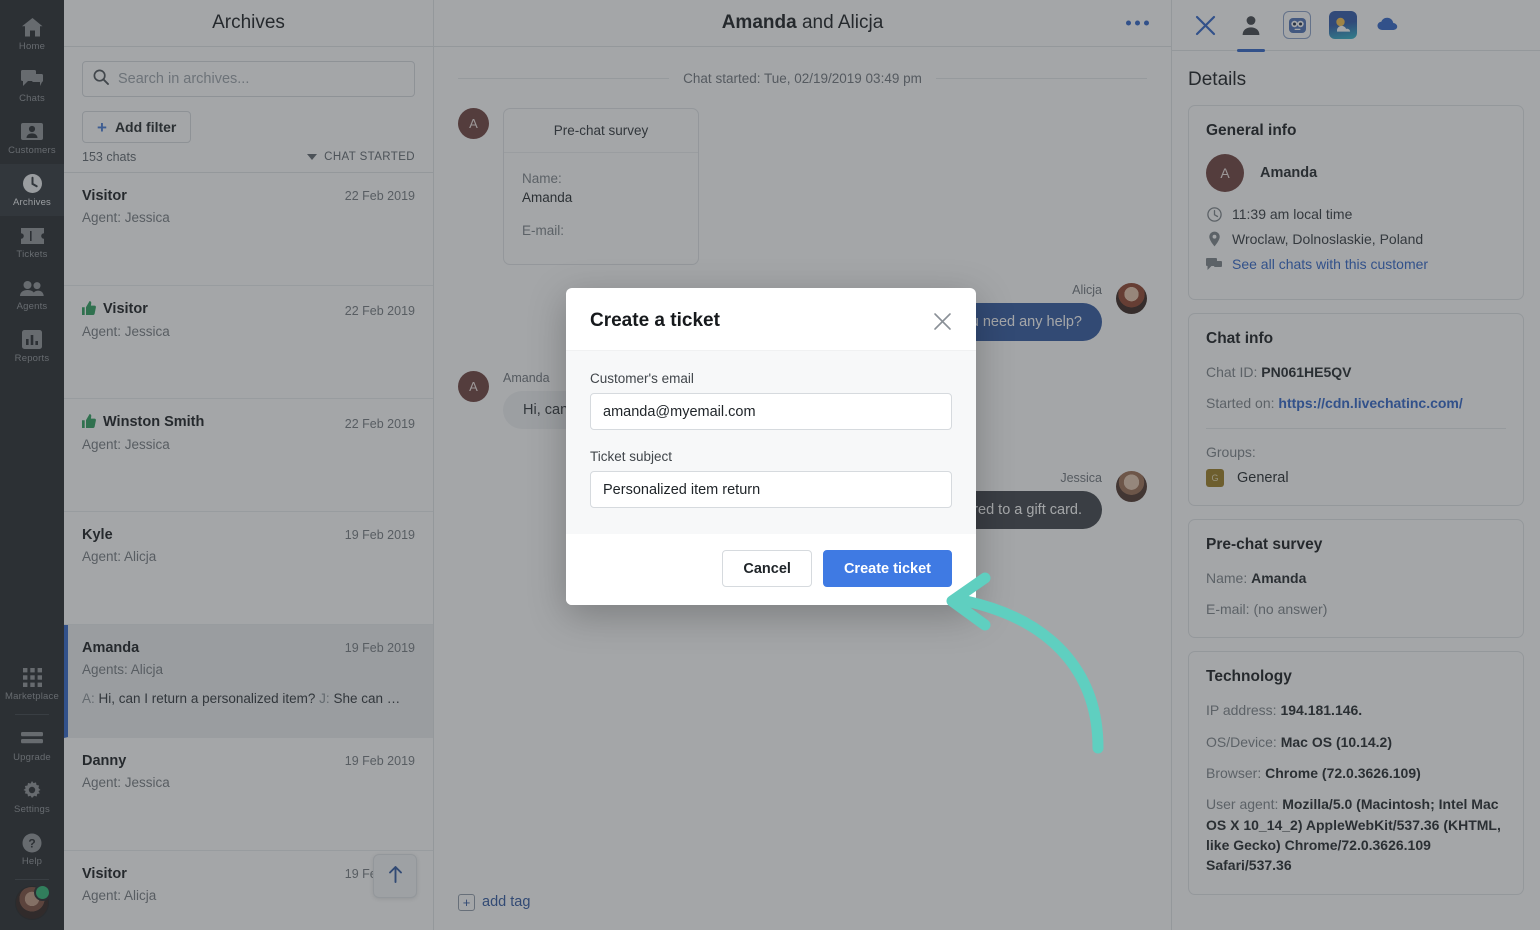 Image resolution: width=1540 pixels, height=930 pixels. I want to click on email-field-label: Customer's email, so click(642, 378).